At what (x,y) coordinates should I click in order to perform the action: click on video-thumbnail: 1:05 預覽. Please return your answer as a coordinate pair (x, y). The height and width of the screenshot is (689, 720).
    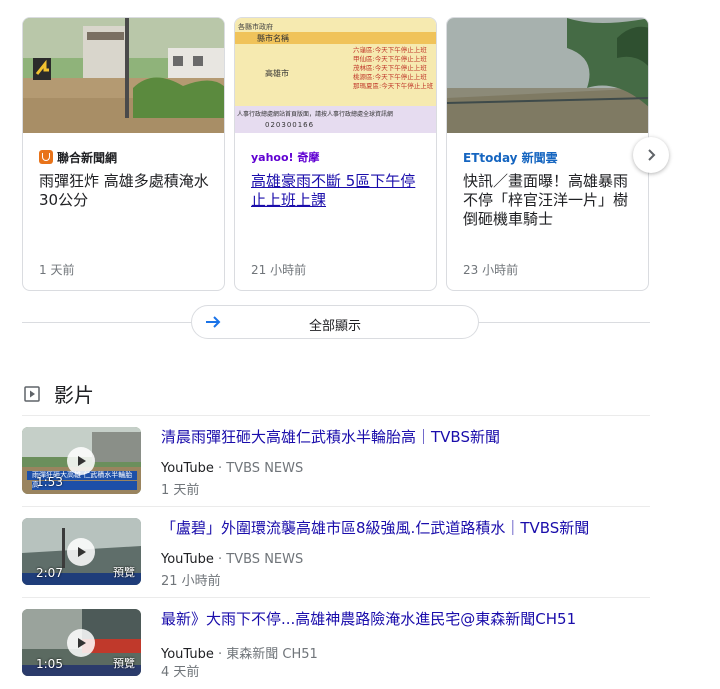
    Looking at the image, I should click on (81, 642).